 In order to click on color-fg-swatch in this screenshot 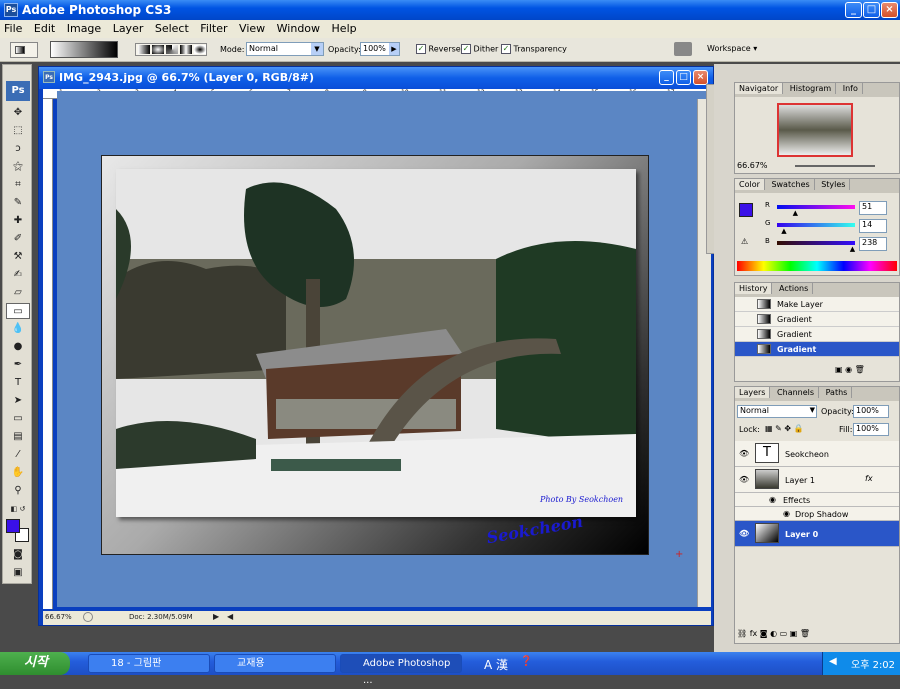, I will do `click(746, 210)`.